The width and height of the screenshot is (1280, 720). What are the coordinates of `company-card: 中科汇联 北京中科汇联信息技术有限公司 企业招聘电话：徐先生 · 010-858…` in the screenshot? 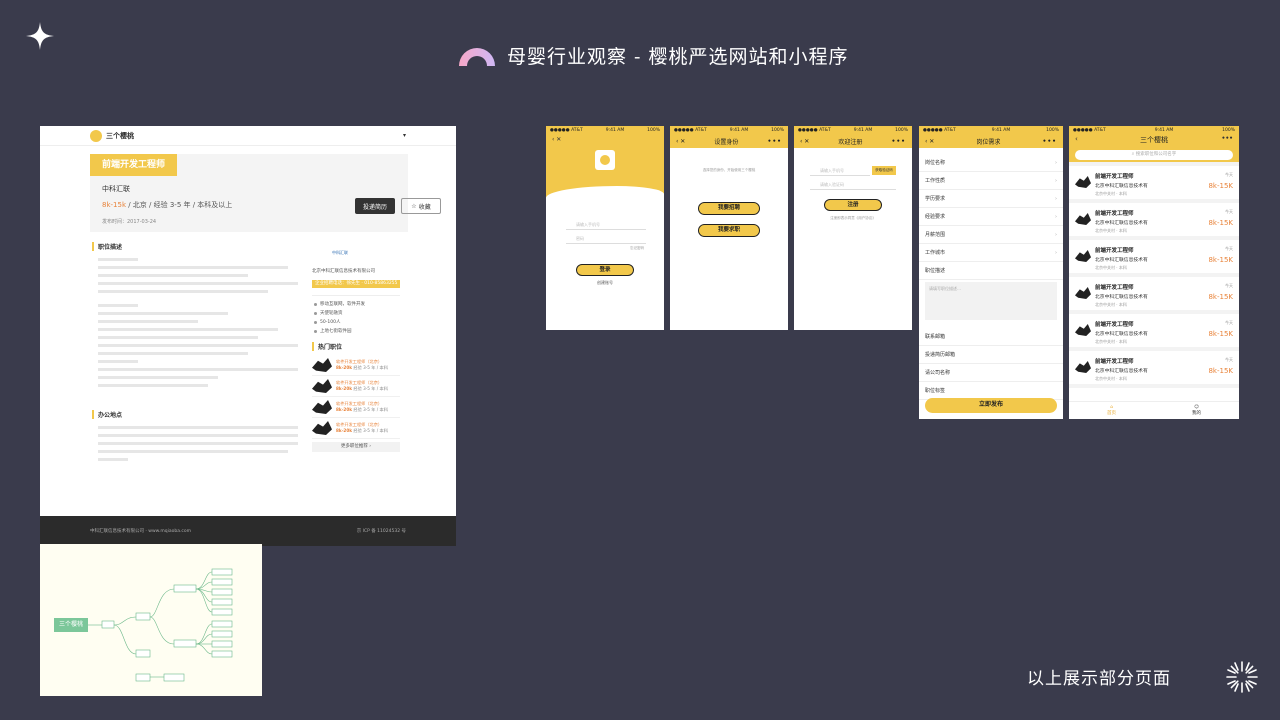 It's located at (356, 271).